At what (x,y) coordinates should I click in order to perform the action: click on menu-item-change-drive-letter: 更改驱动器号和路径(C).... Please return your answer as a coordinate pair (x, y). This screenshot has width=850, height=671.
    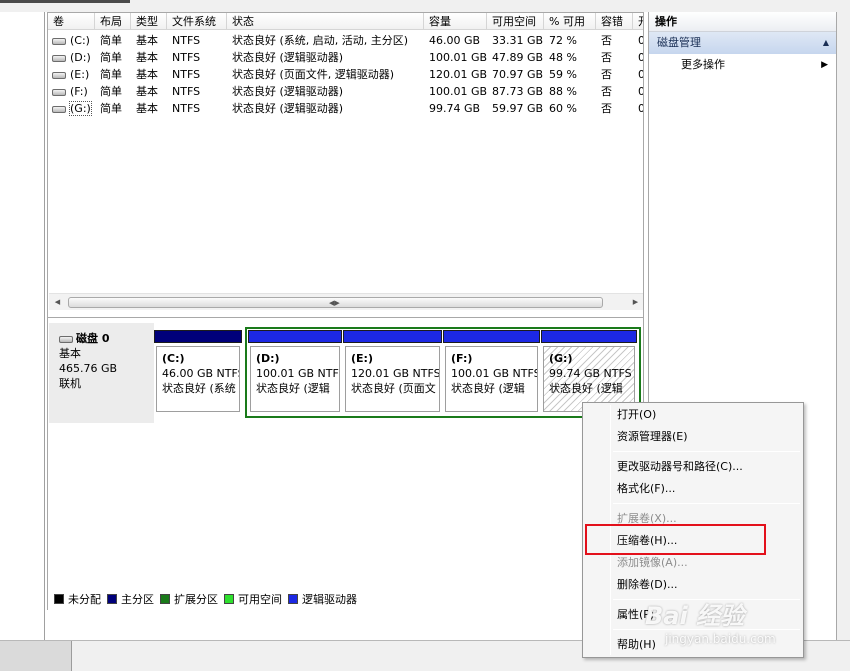
    Looking at the image, I should click on (680, 467).